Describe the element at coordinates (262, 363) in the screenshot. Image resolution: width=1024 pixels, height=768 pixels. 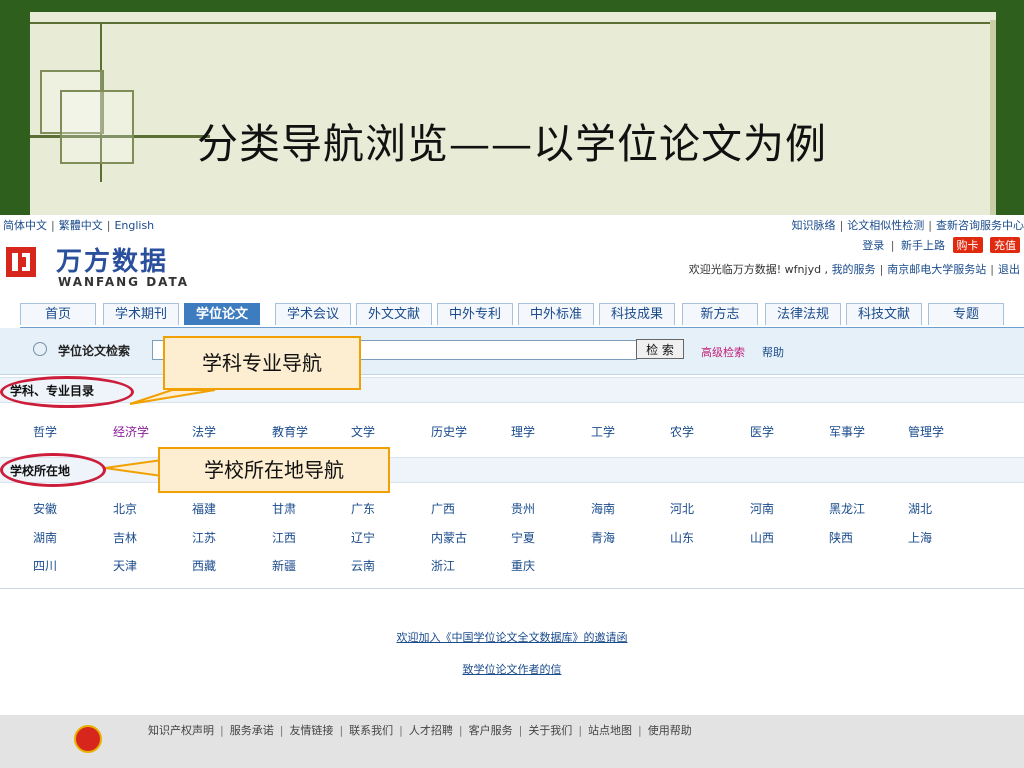
I see `subject-nav-callout: 学科专业导航` at that location.